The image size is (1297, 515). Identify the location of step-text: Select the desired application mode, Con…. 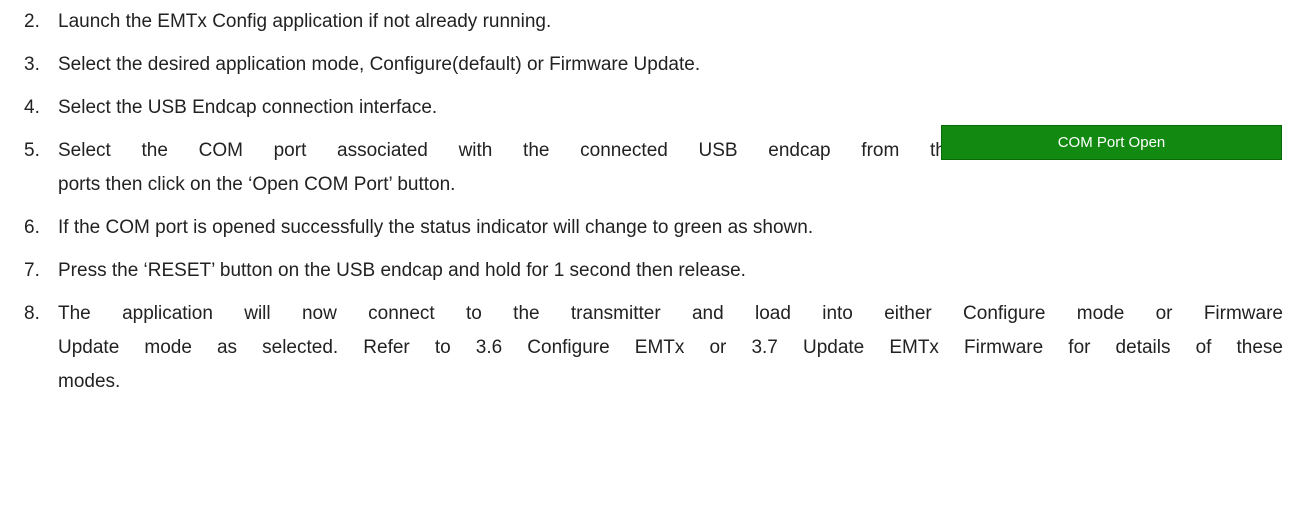
(379, 64).